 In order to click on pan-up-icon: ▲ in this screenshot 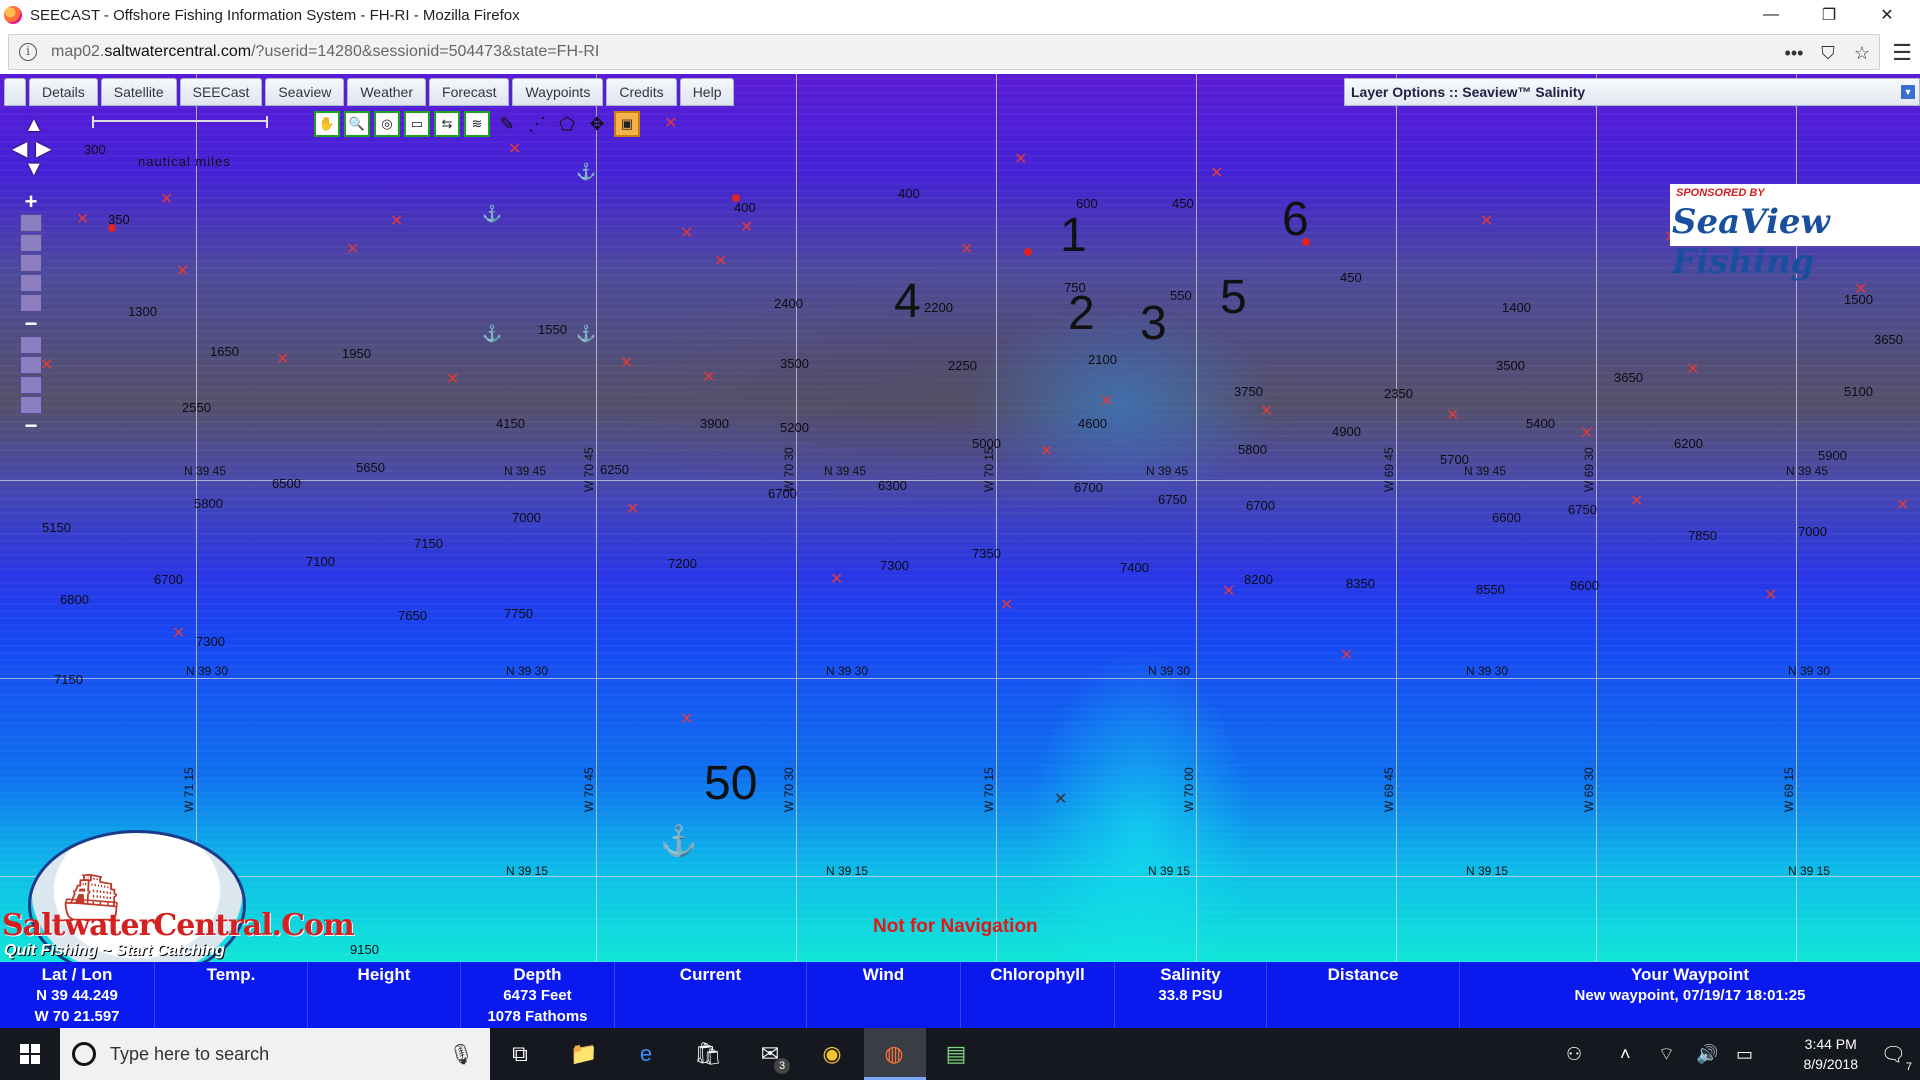, I will do `click(34, 125)`.